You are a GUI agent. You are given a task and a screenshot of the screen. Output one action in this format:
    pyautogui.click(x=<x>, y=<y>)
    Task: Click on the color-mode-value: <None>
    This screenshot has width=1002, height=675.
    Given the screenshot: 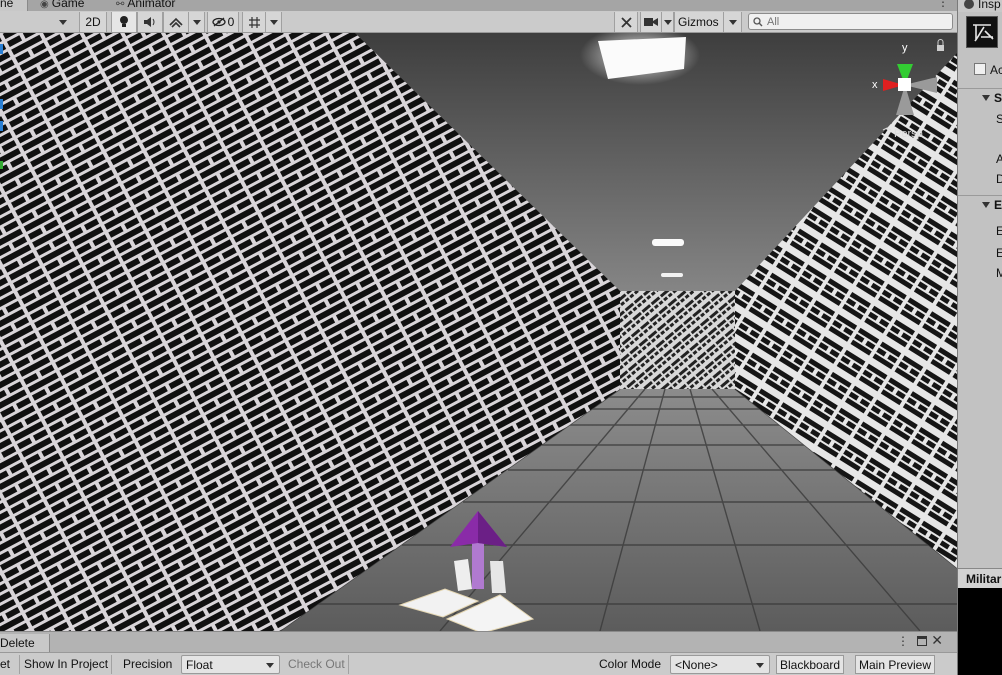 What is the action you would take?
    pyautogui.click(x=696, y=665)
    